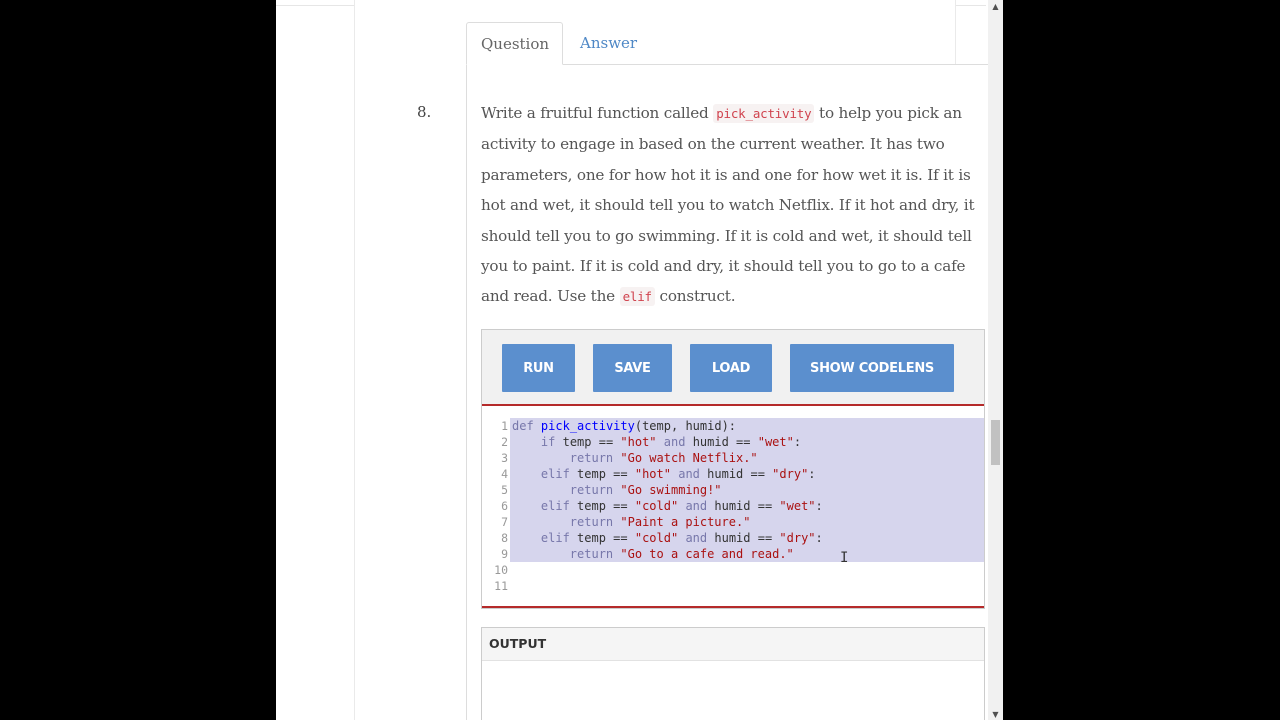  What do you see at coordinates (731, 368) in the screenshot?
I see `load-button: LOAD` at bounding box center [731, 368].